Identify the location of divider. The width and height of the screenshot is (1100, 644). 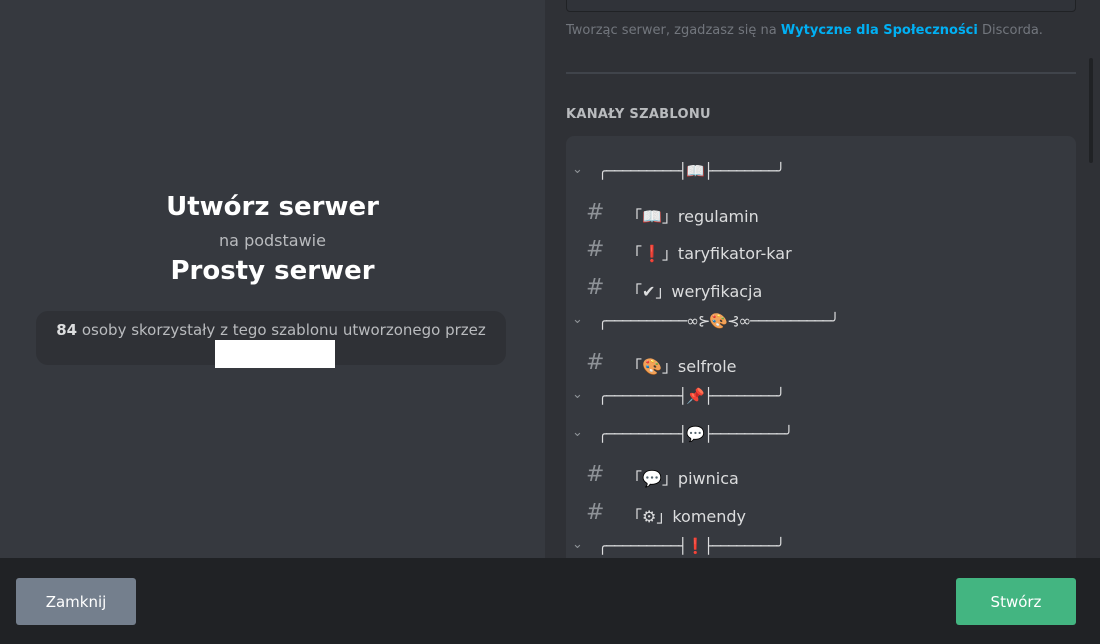
(821, 73).